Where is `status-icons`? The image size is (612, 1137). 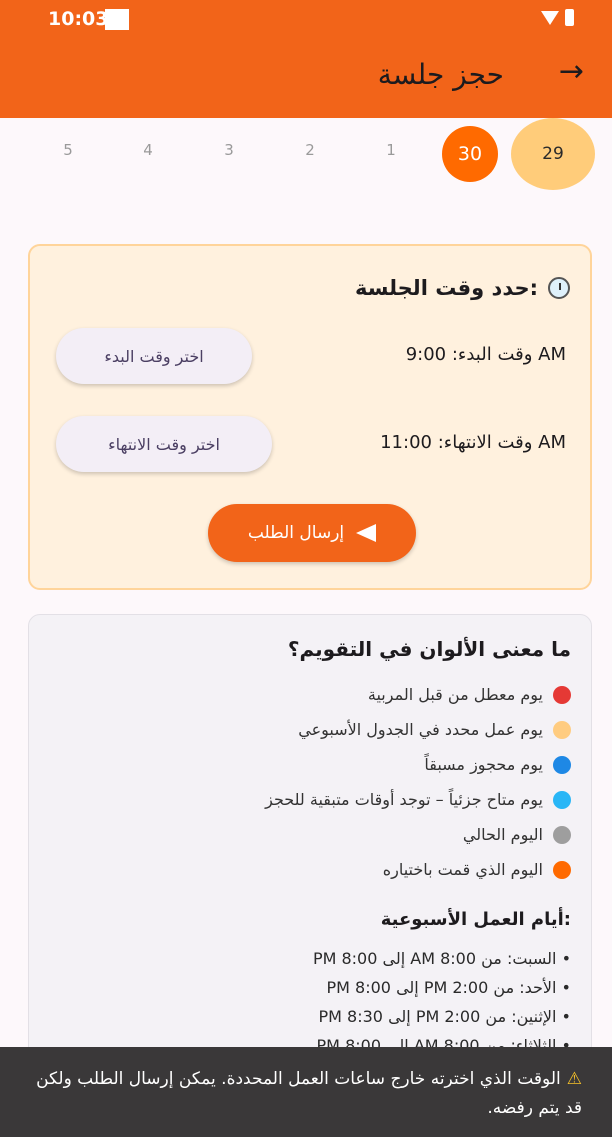 status-icons is located at coordinates (557, 17).